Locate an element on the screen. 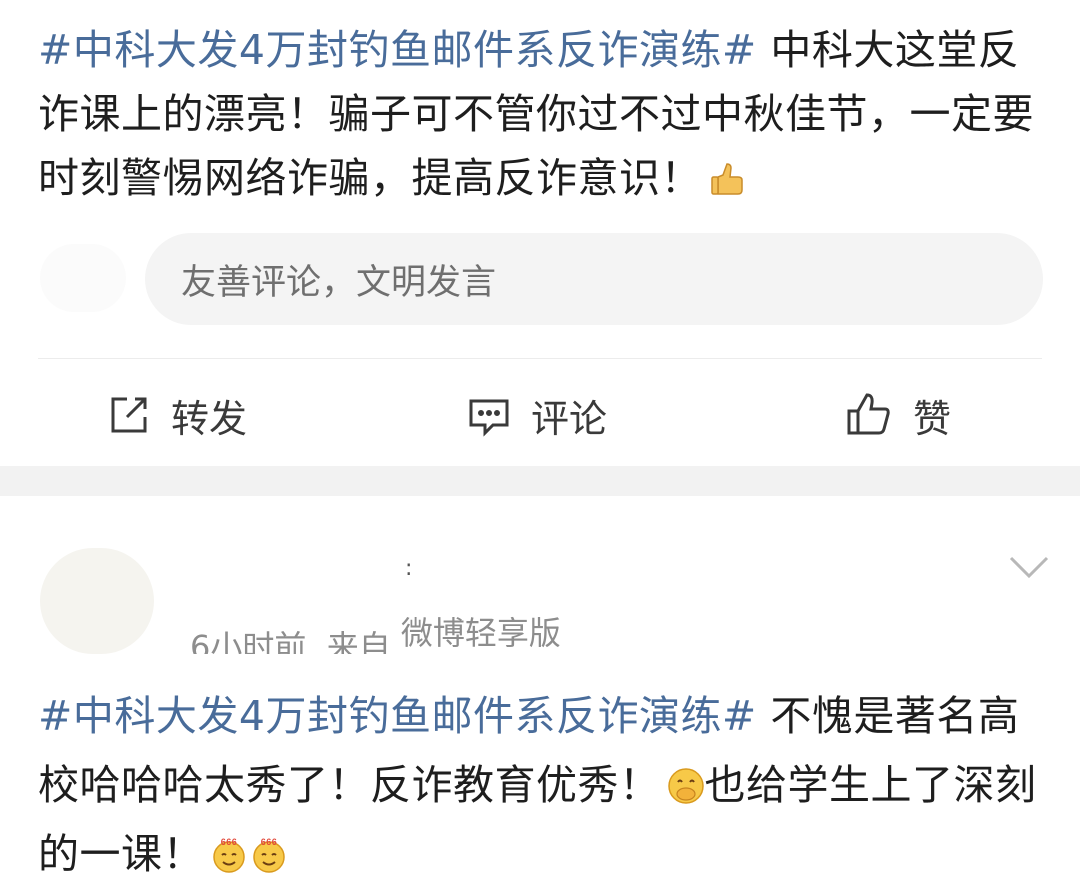  comment-source-prefix: 来自 is located at coordinates (358, 641).